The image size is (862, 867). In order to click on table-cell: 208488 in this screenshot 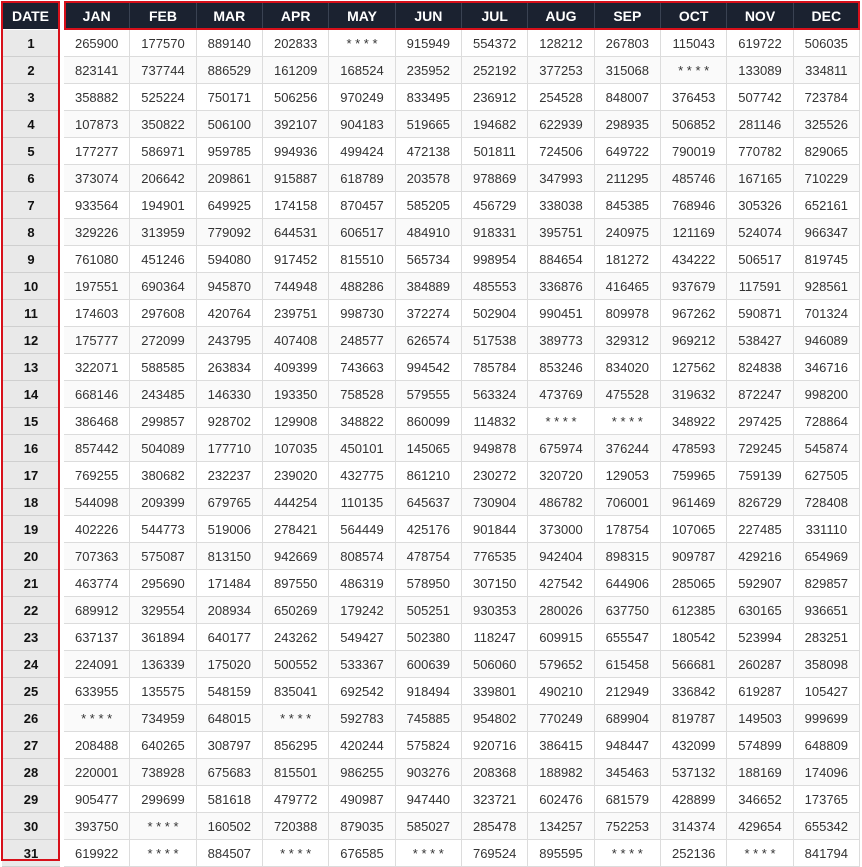, I will do `click(97, 745)`.